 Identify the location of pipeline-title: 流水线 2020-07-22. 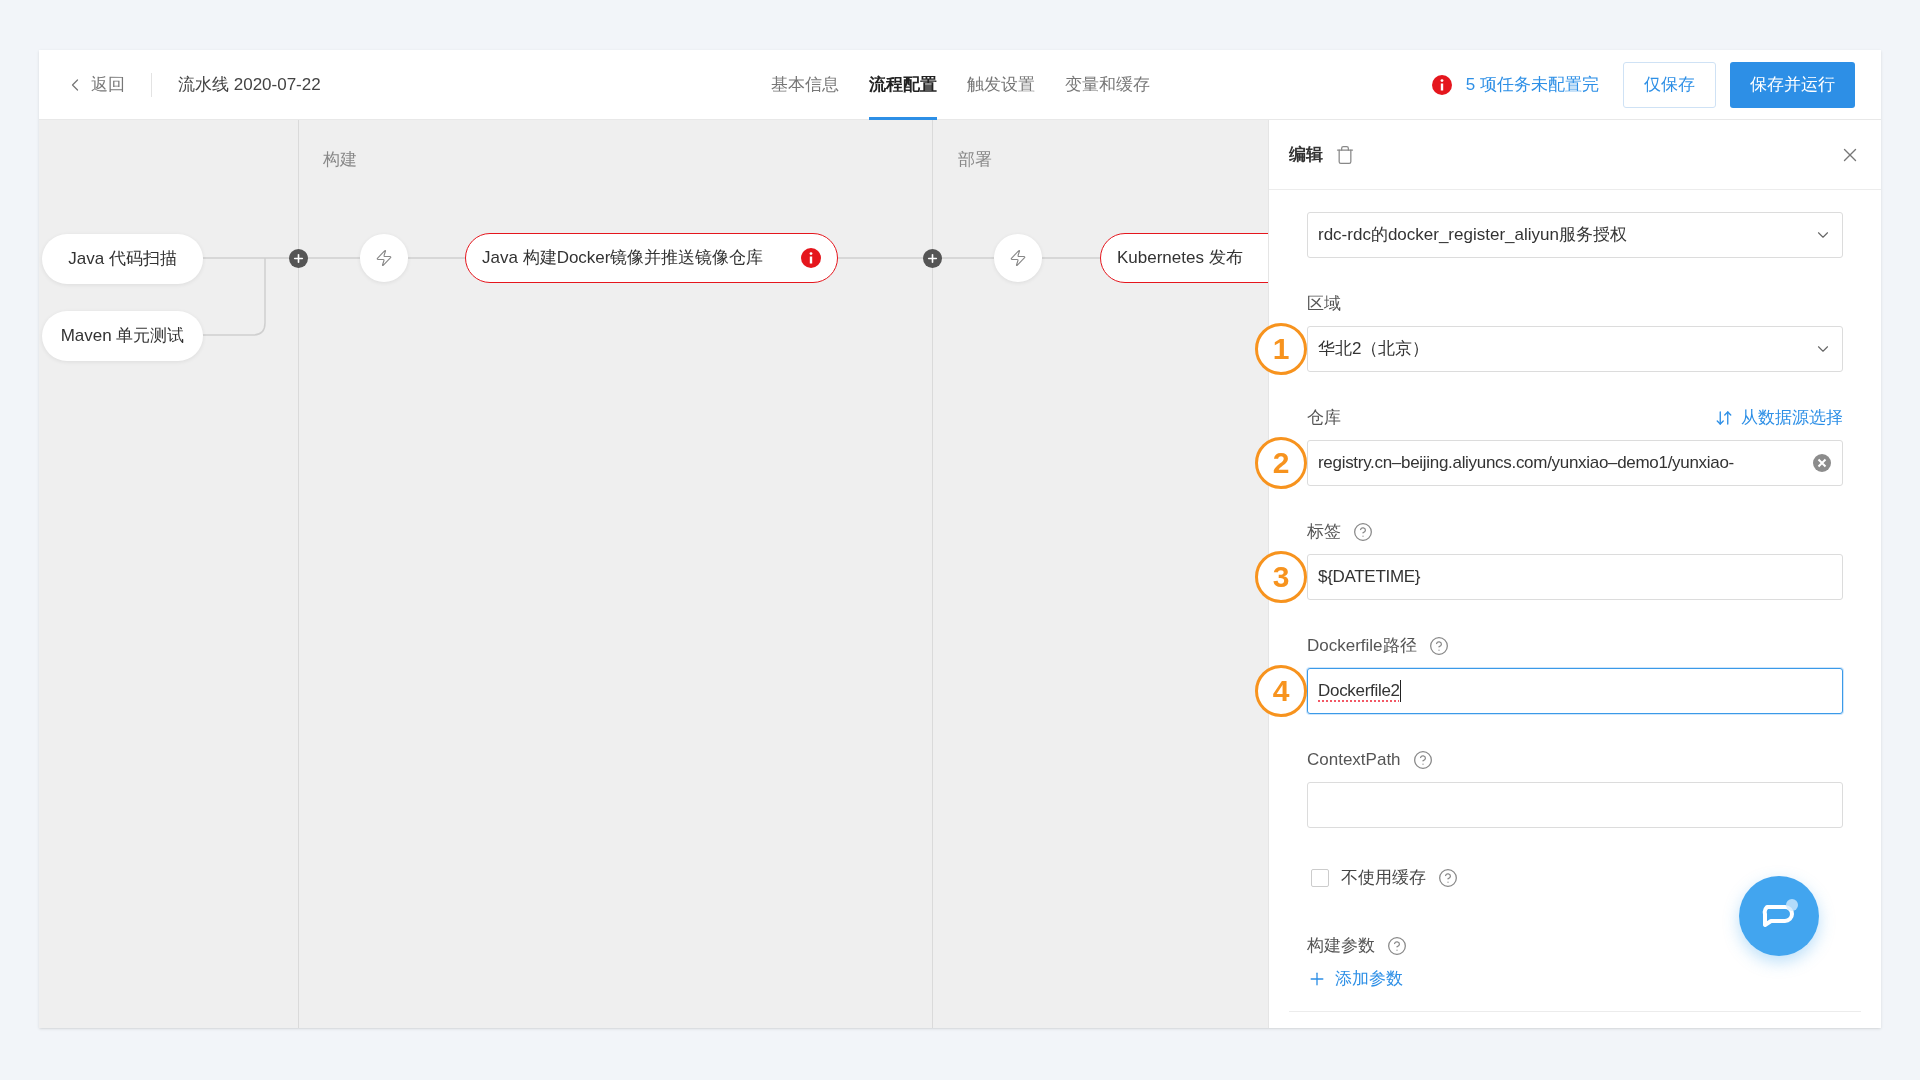
(249, 85).